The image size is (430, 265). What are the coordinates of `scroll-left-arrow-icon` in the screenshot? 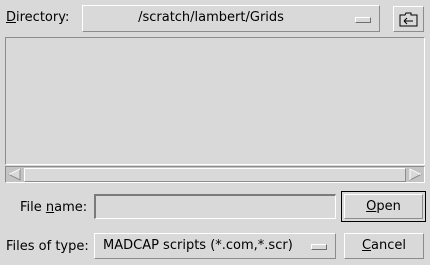 It's located at (14, 174).